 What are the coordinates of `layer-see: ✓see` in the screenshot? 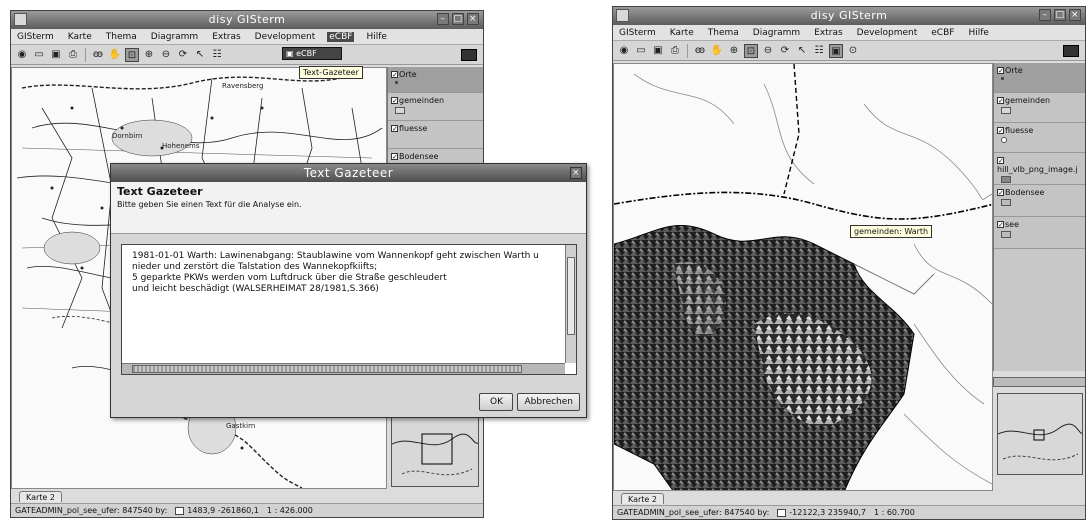 It's located at (1039, 233).